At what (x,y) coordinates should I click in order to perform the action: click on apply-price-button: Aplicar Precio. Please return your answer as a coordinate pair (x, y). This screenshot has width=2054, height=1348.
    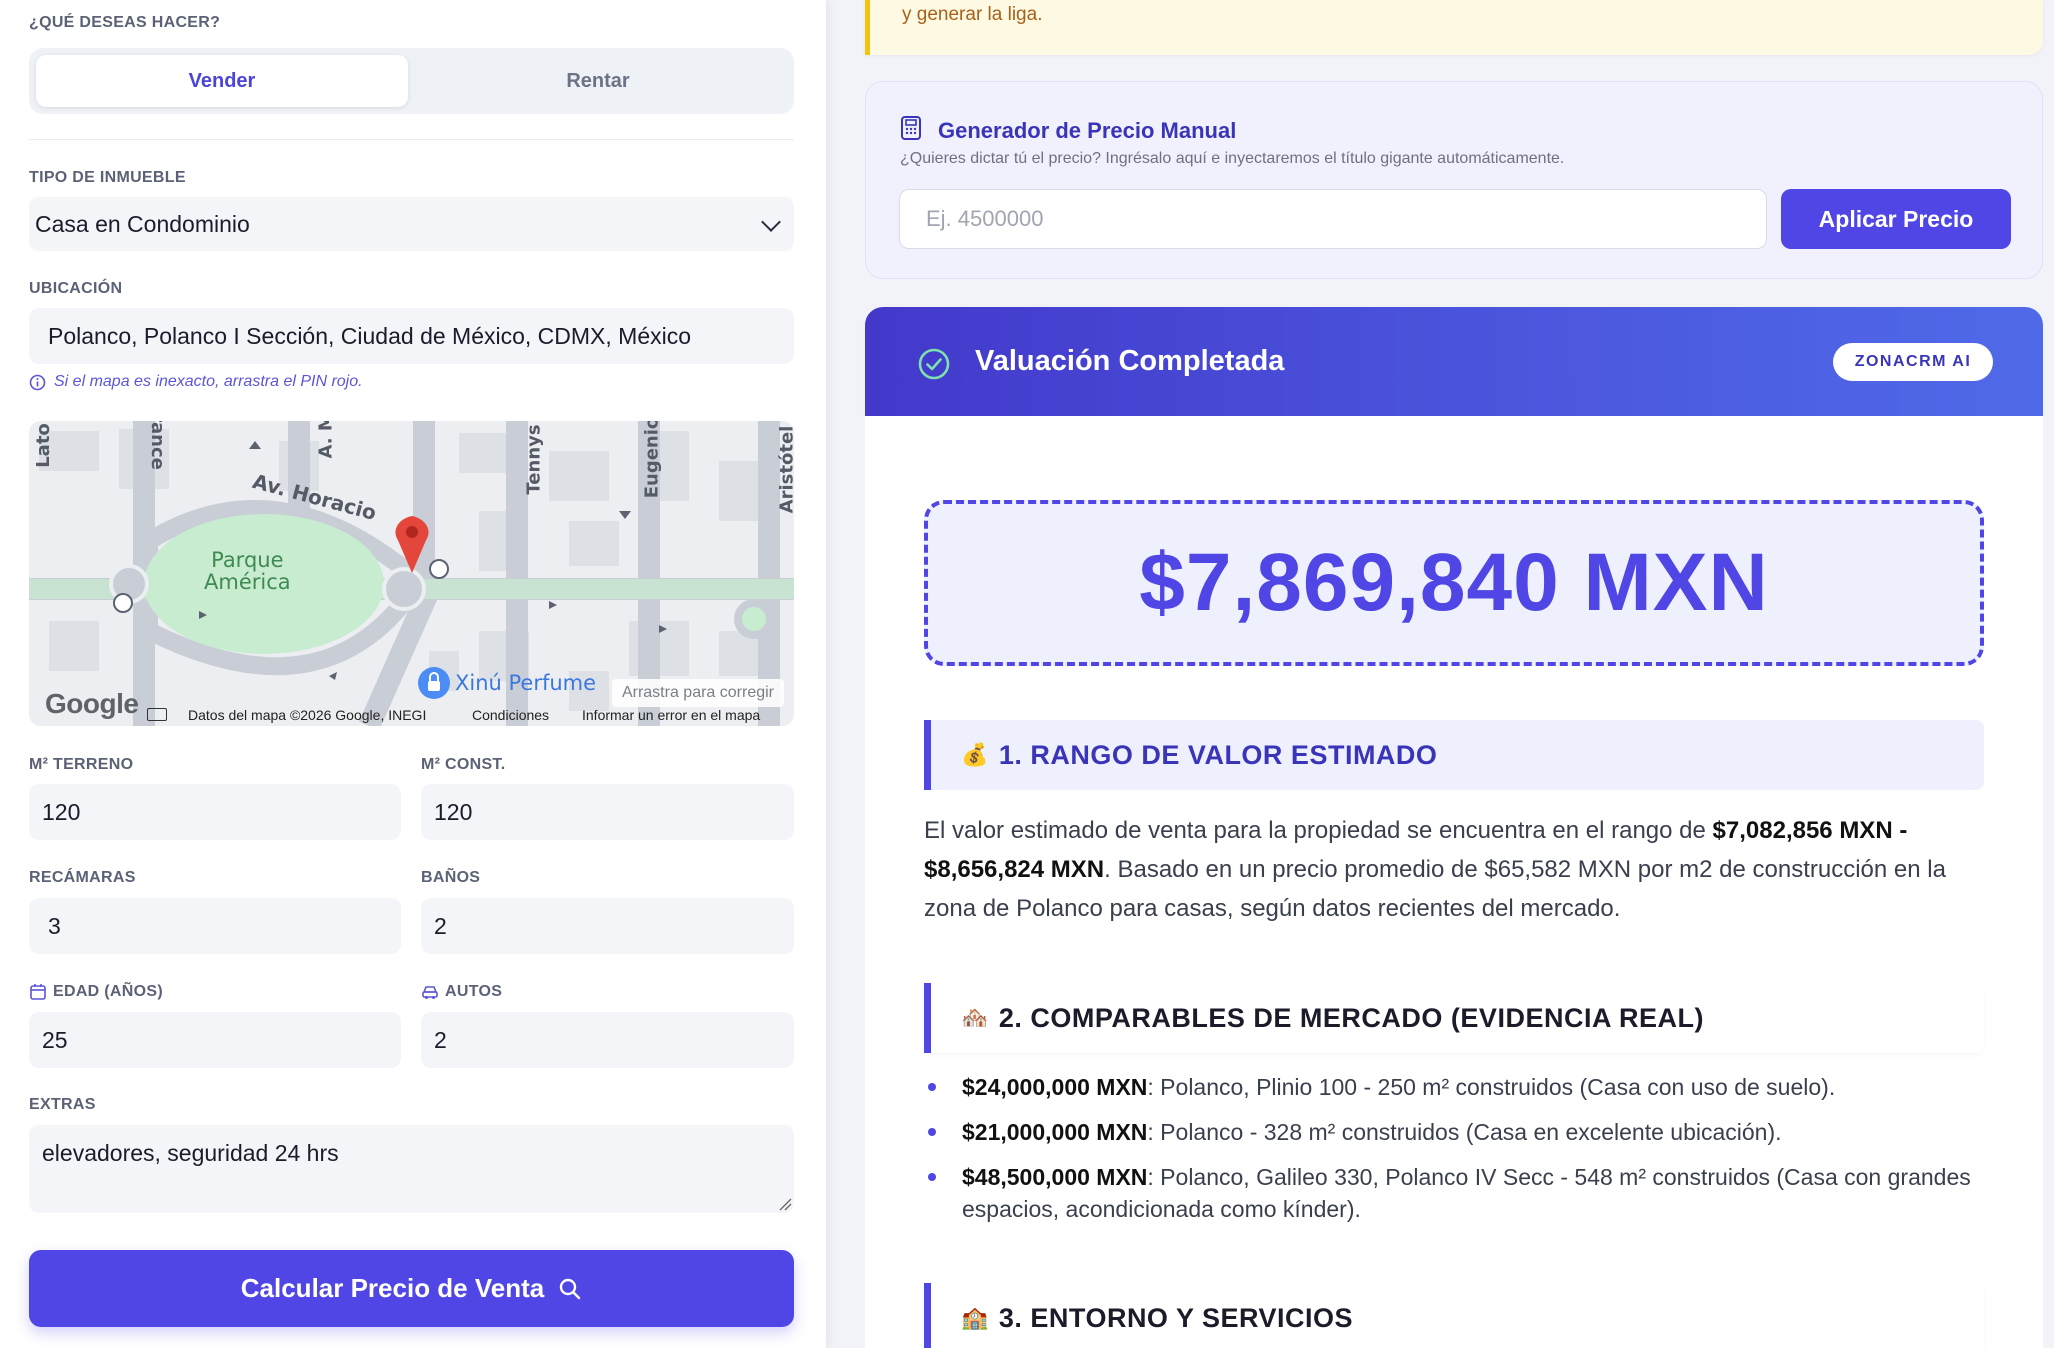
    Looking at the image, I should click on (1896, 219).